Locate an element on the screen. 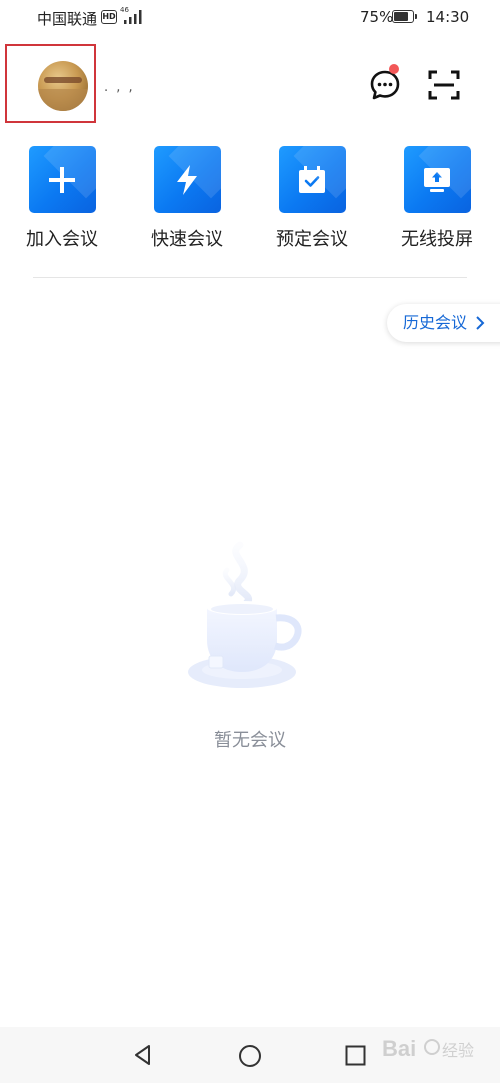  chevron-right-icon is located at coordinates (480, 323).